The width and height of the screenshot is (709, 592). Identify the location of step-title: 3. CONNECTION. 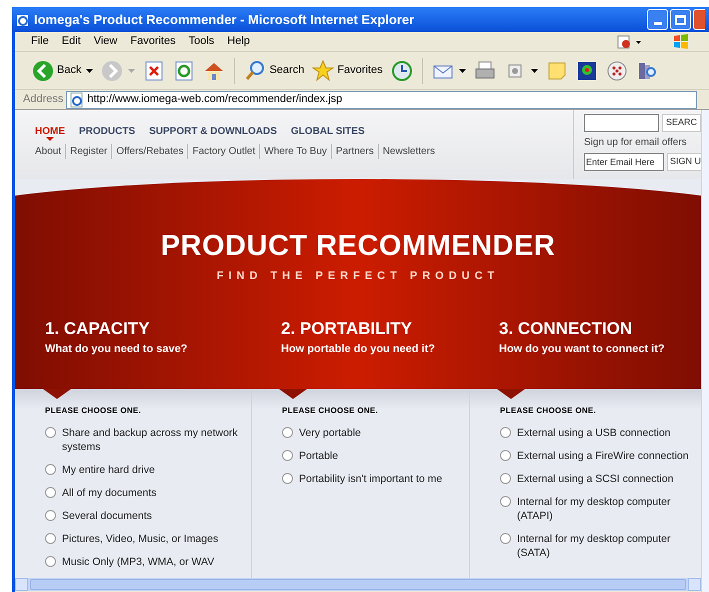
(566, 329).